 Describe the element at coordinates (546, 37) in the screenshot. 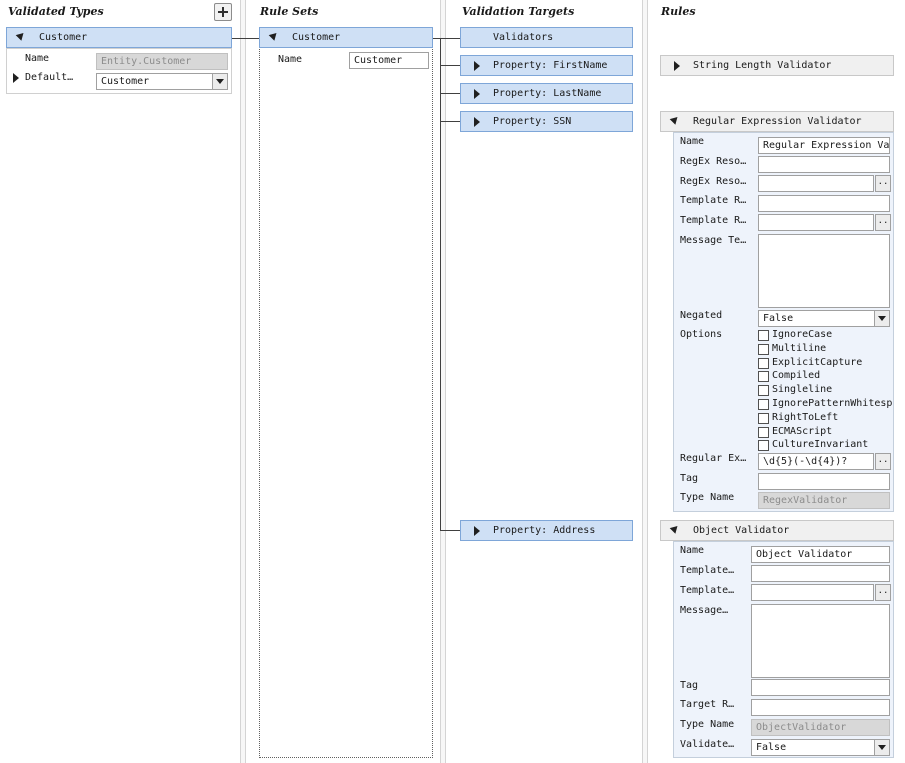

I see `validators-node: Validators` at that location.